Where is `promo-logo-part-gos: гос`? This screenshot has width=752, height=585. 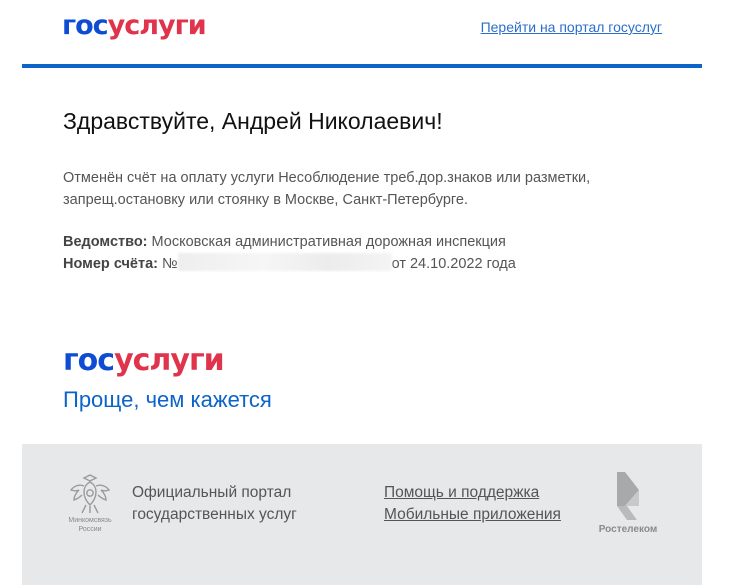 promo-logo-part-gos: гос is located at coordinates (89, 360).